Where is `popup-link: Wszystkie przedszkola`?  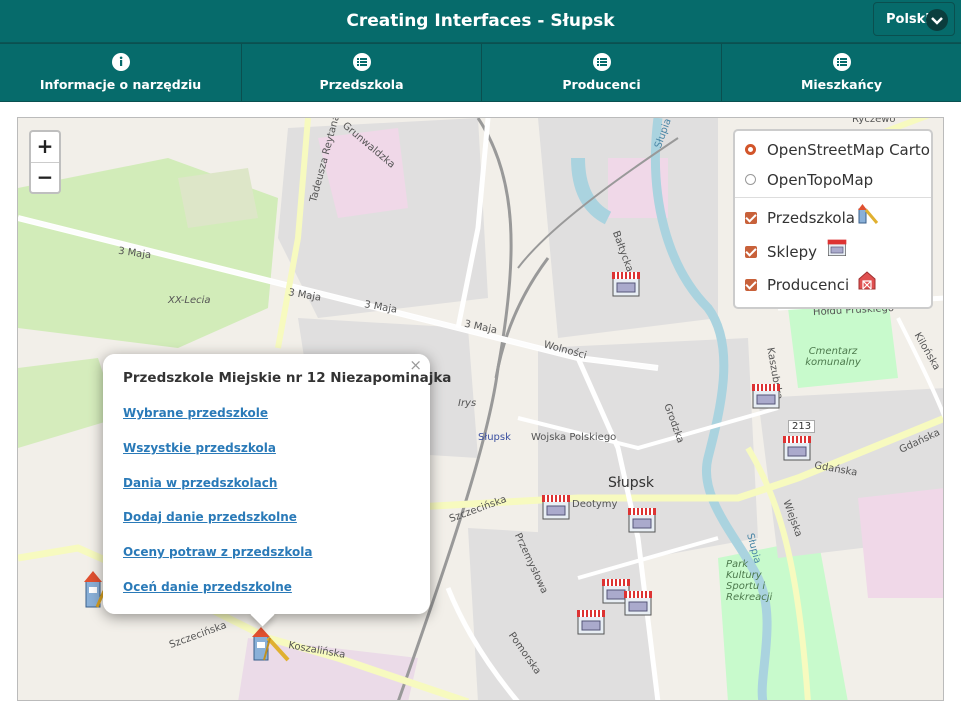
popup-link: Wszystkie przedszkola is located at coordinates (199, 448).